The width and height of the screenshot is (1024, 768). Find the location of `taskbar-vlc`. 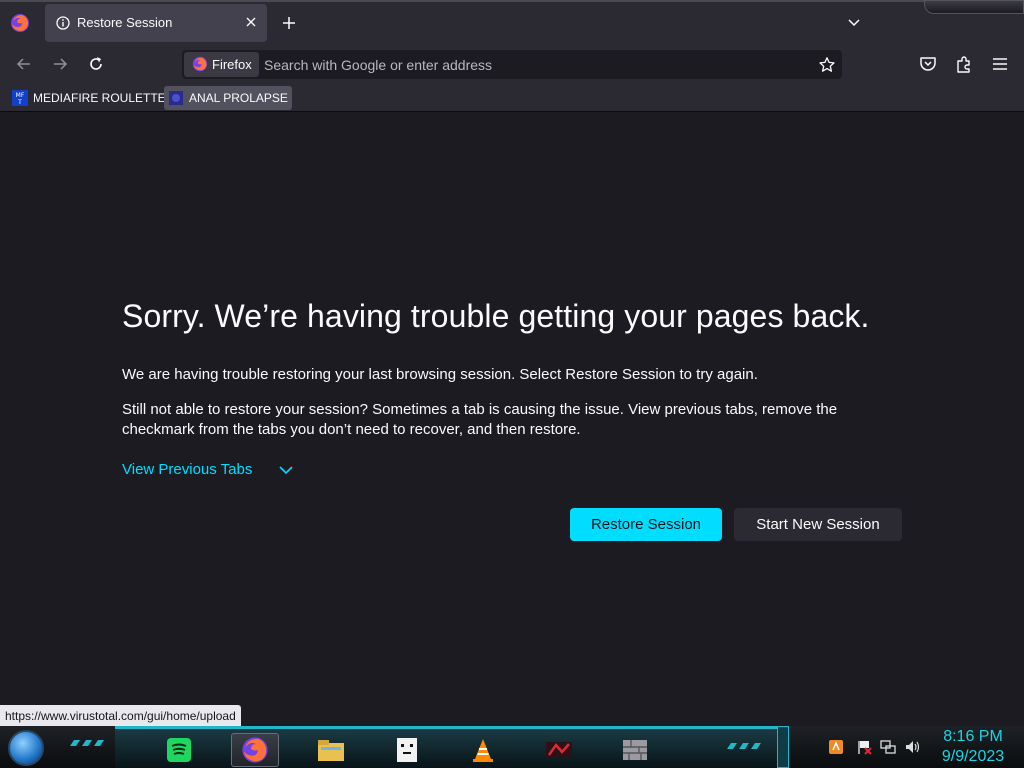

taskbar-vlc is located at coordinates (483, 750).